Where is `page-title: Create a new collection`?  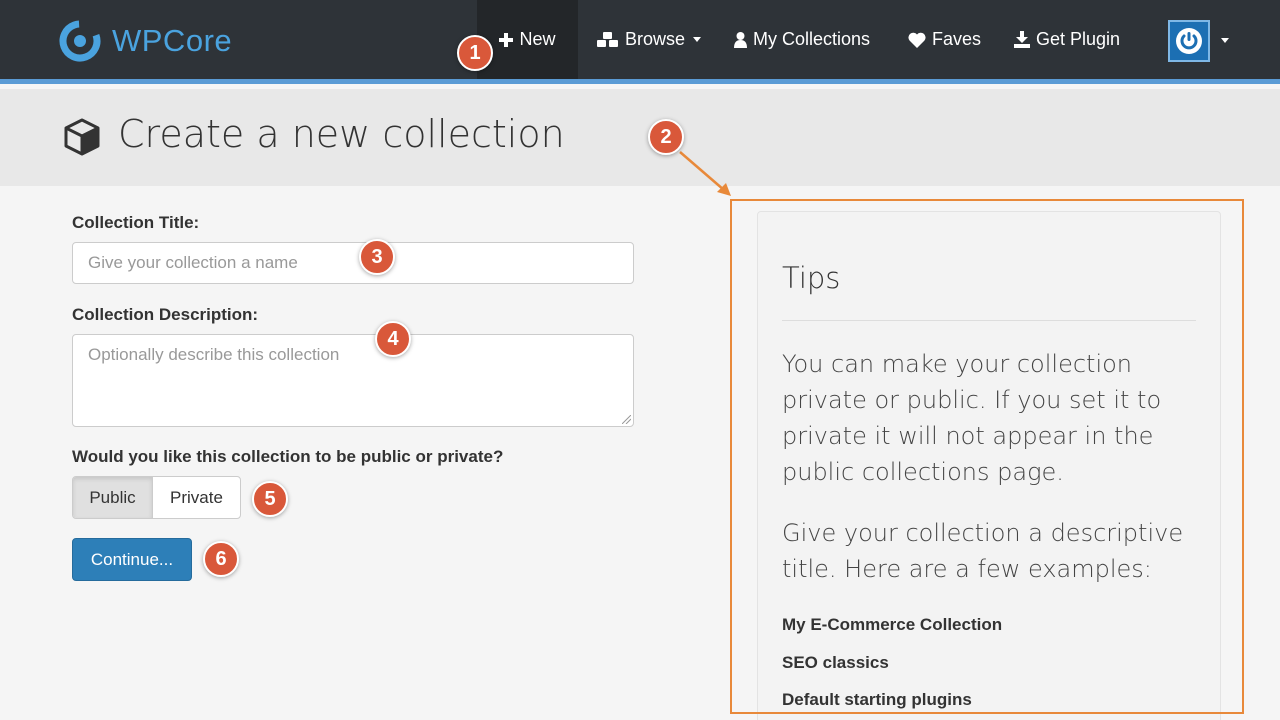 page-title: Create a new collection is located at coordinates (341, 134).